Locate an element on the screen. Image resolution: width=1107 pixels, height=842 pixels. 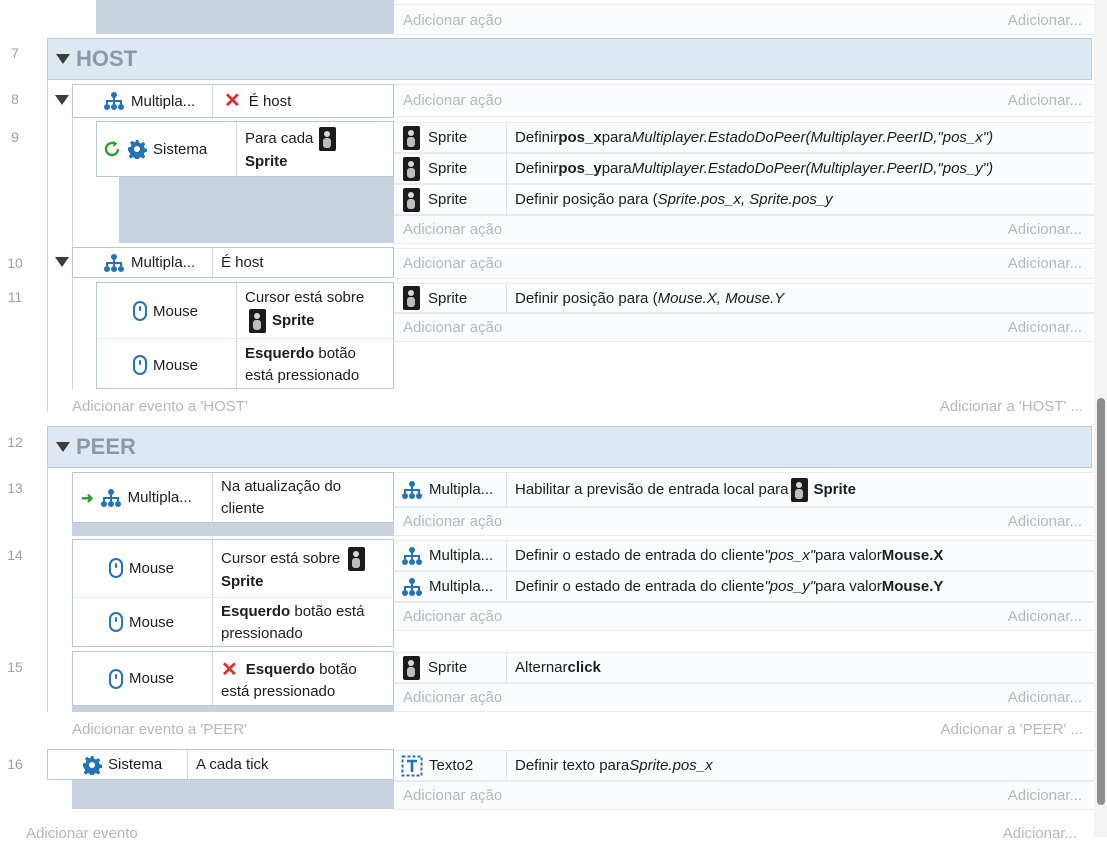
condition-text: Cursor está sobre Sprite is located at coordinates (317, 310).